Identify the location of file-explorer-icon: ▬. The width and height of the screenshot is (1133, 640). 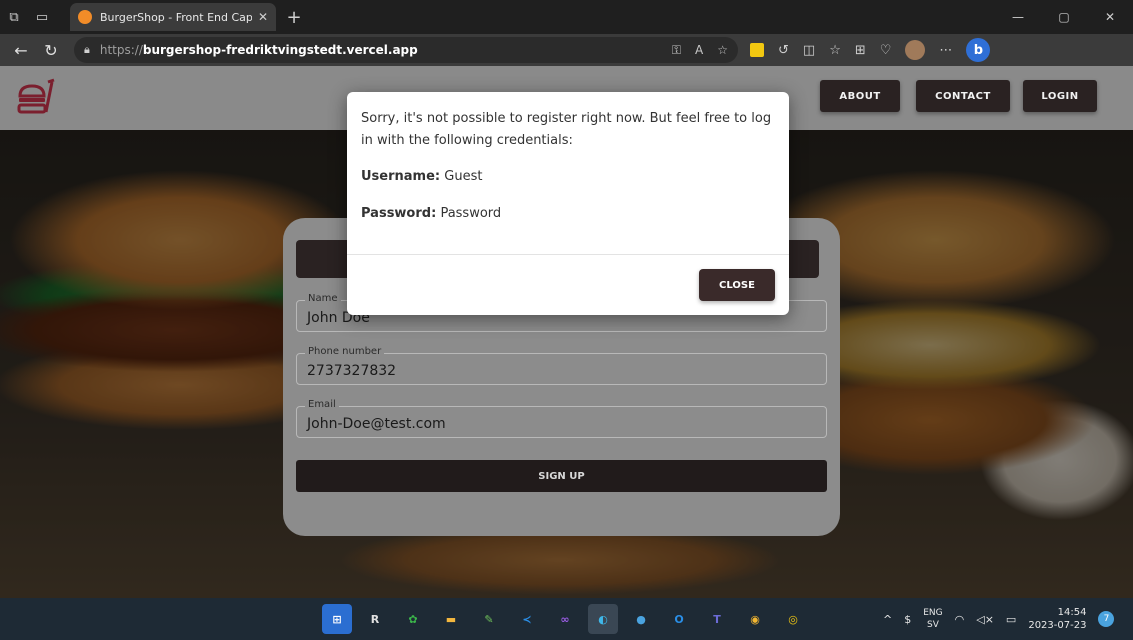
(451, 619).